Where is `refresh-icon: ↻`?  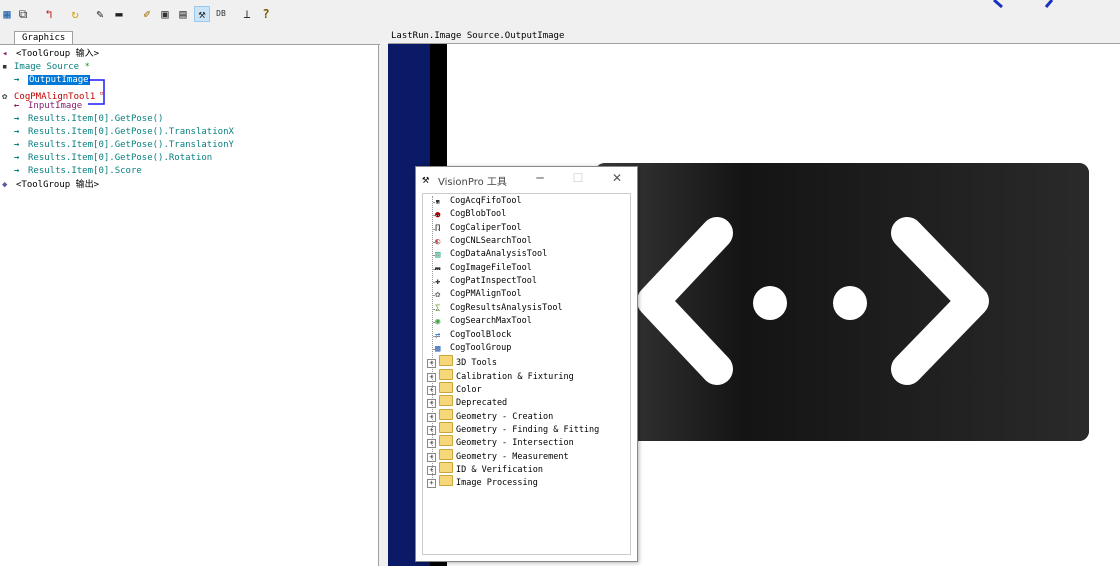 refresh-icon: ↻ is located at coordinates (75, 14).